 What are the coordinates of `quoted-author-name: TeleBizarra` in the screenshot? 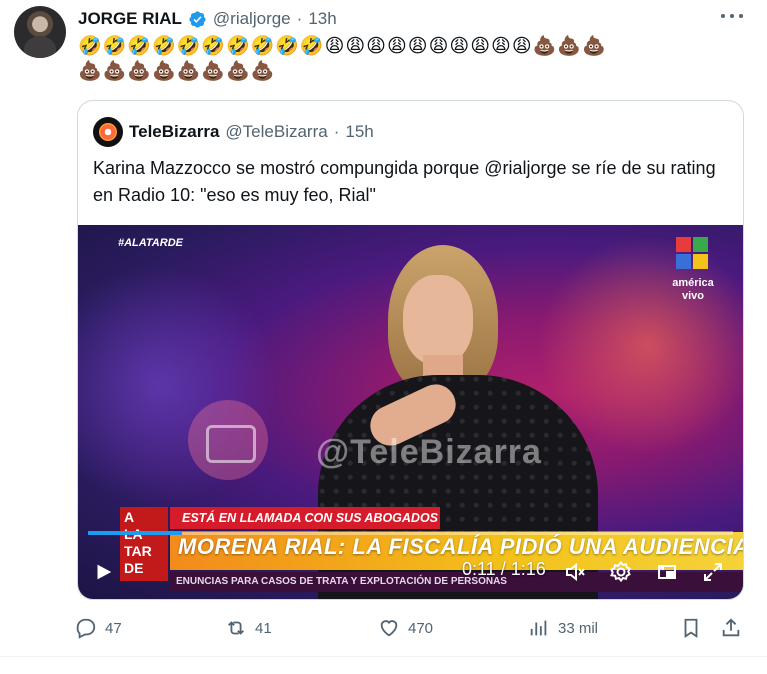 It's located at (174, 132).